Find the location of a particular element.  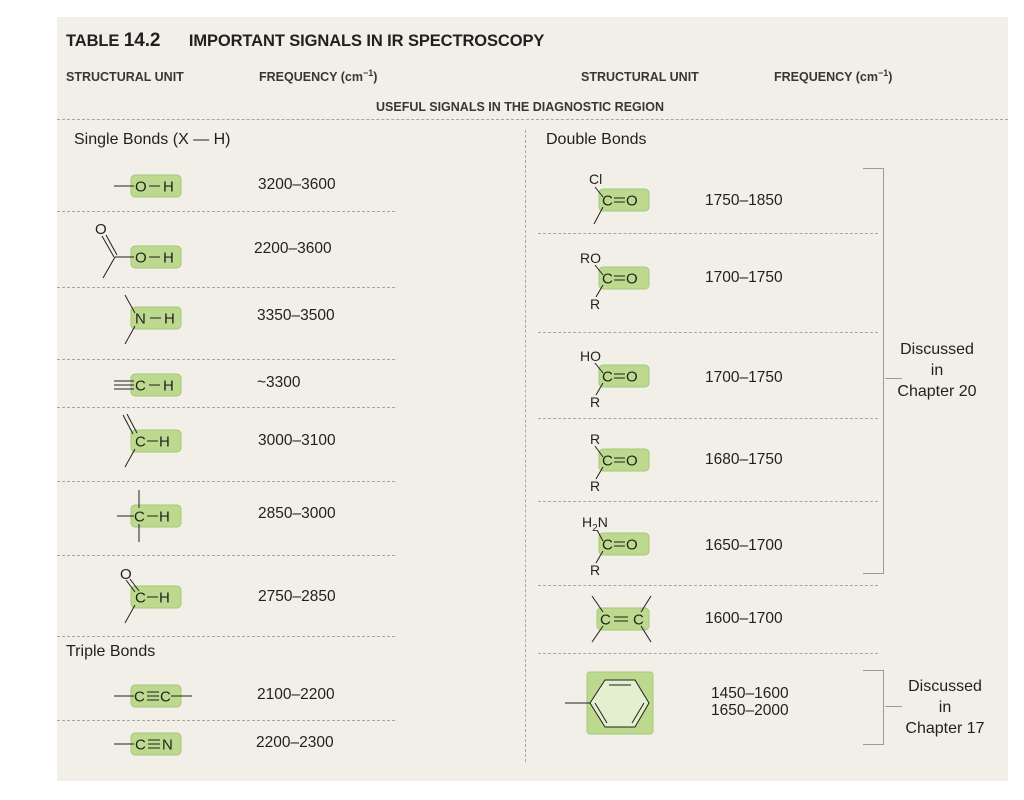

row-carboxylic-acid: HO C O R 1700–1750 is located at coordinates (708, 380).